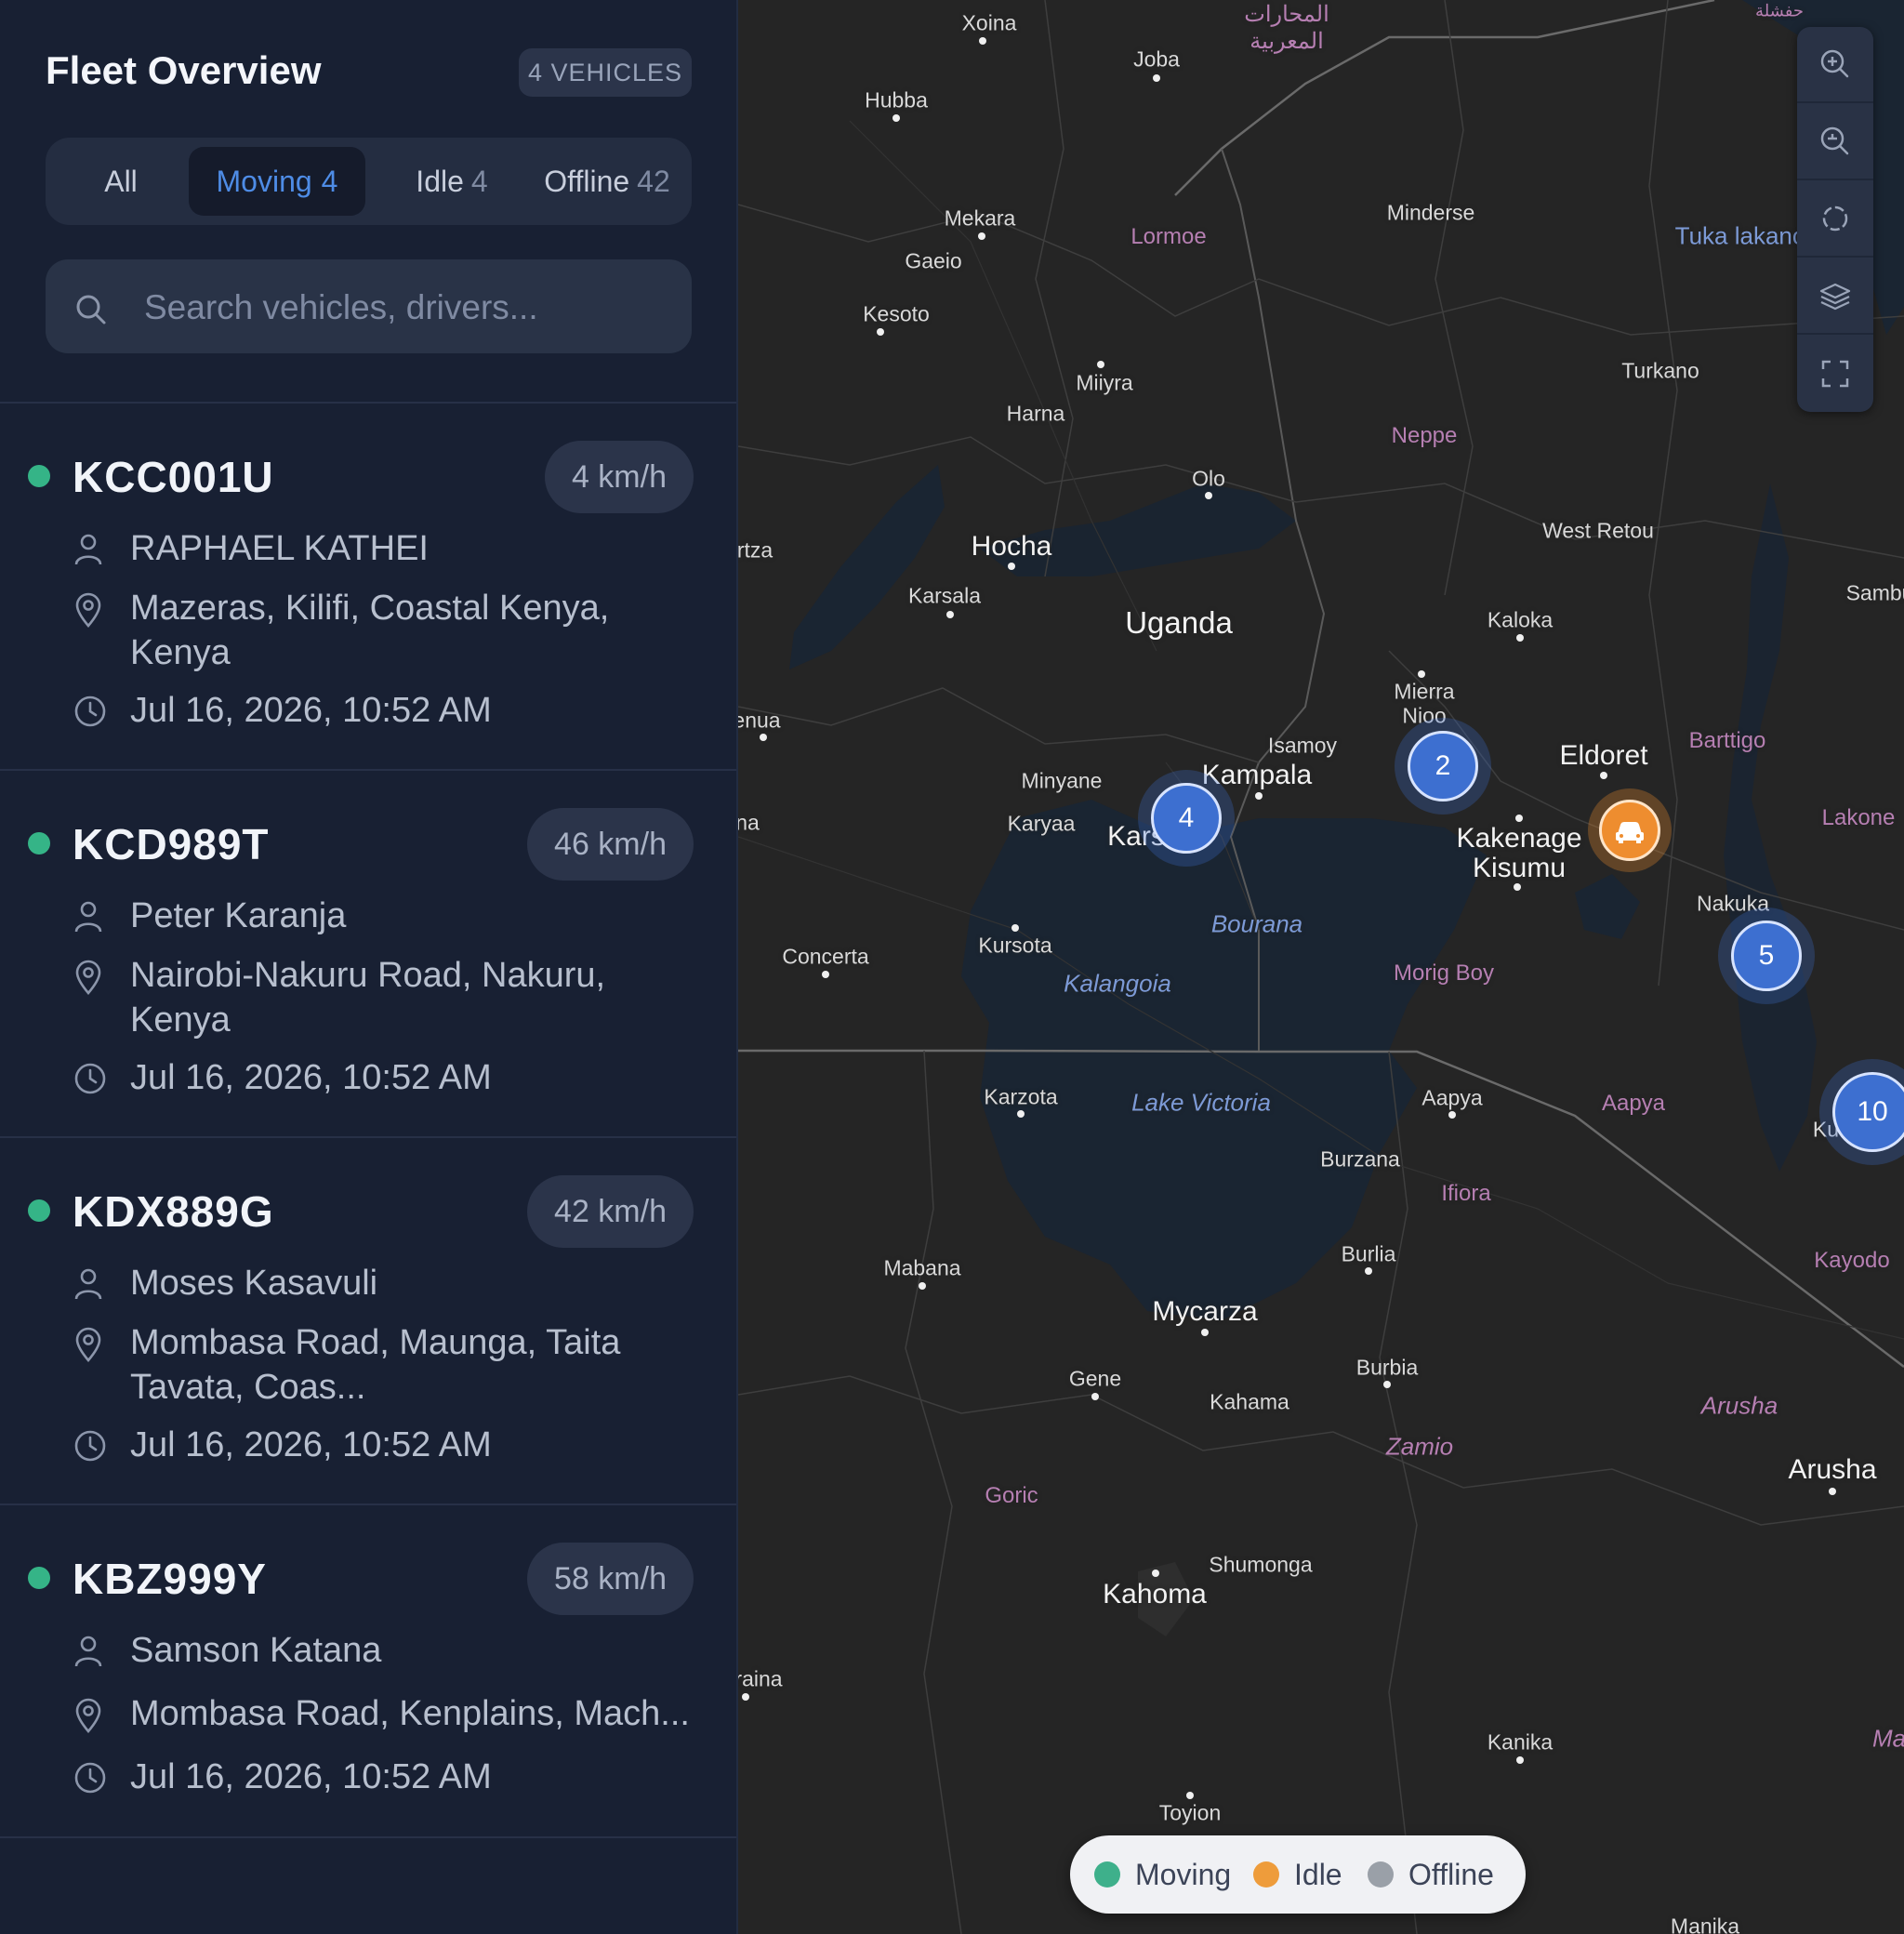  Describe the element at coordinates (1186, 819) in the screenshot. I see `vehicle-cluster-marker: 4` at that location.